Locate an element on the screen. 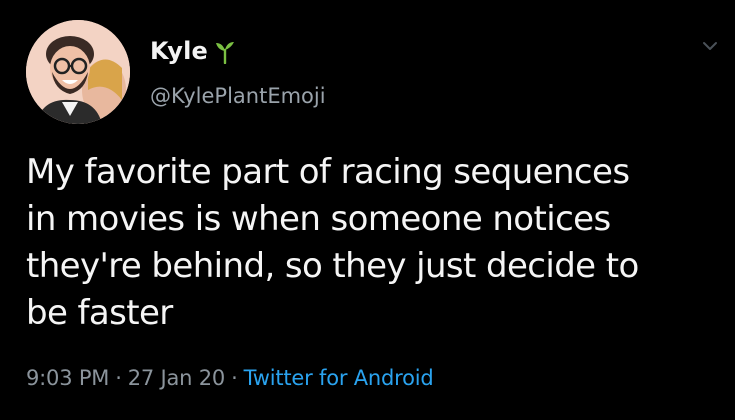  chevron-down-icon is located at coordinates (710, 46).